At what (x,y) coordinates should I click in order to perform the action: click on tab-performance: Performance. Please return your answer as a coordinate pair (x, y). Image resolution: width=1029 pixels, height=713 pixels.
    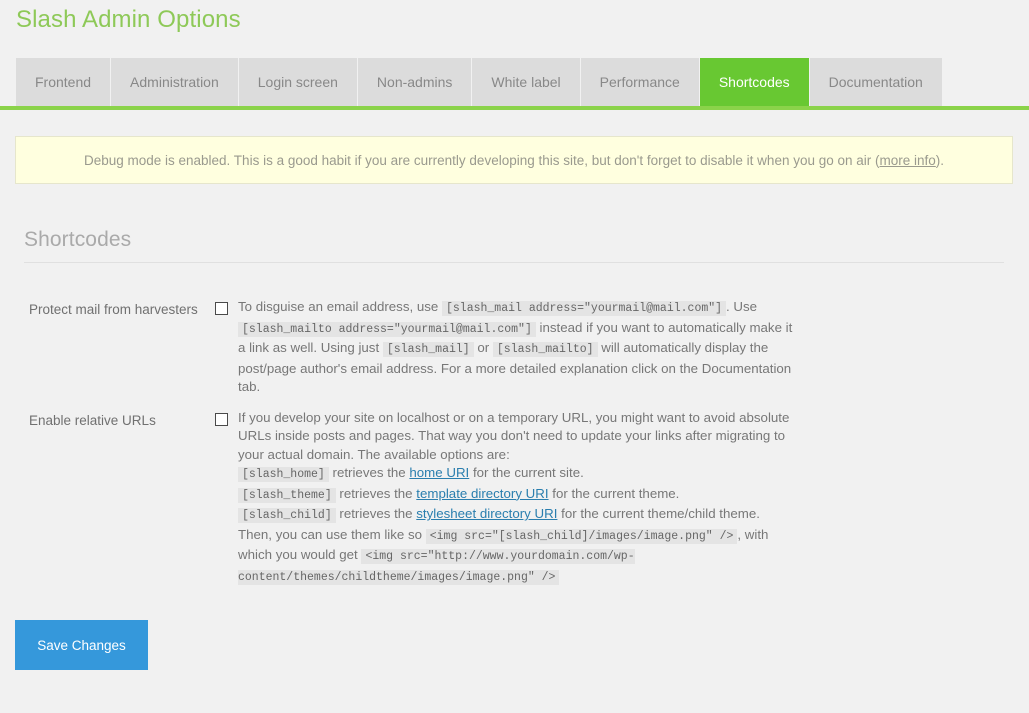
    Looking at the image, I should click on (640, 82).